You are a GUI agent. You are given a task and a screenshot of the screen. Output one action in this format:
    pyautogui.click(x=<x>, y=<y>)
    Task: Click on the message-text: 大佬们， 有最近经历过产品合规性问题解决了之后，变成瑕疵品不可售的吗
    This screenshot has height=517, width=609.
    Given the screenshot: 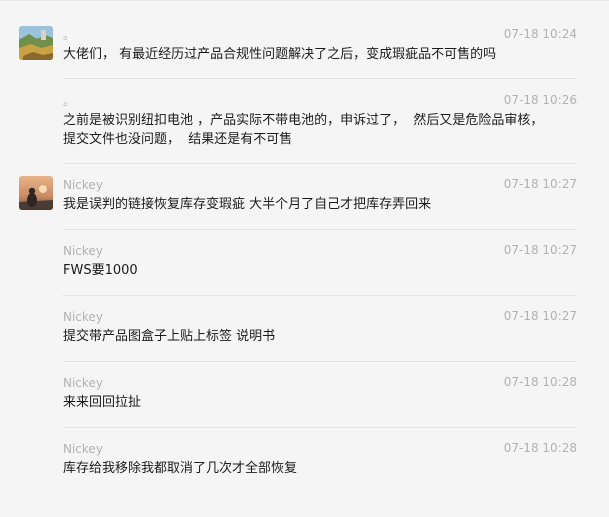 What is the action you would take?
    pyautogui.click(x=280, y=54)
    